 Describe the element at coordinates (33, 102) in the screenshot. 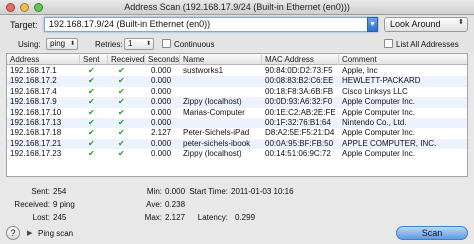

I see `cell-address: 192.168.17.9` at that location.